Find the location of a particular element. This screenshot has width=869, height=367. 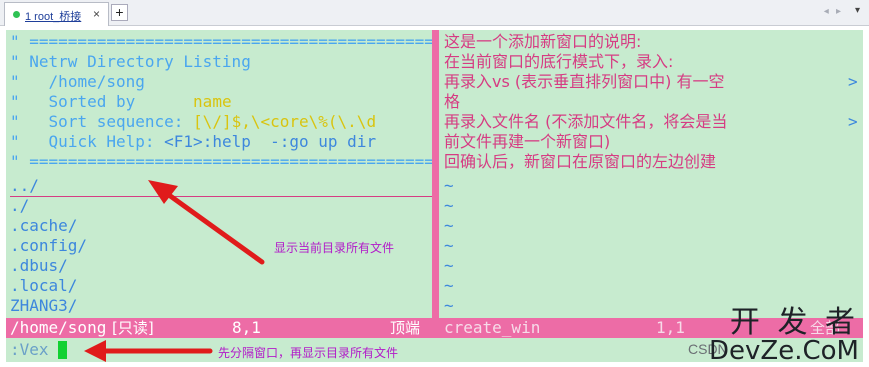

netrw-sorted-line: " Sorted by name is located at coordinates (121, 101).